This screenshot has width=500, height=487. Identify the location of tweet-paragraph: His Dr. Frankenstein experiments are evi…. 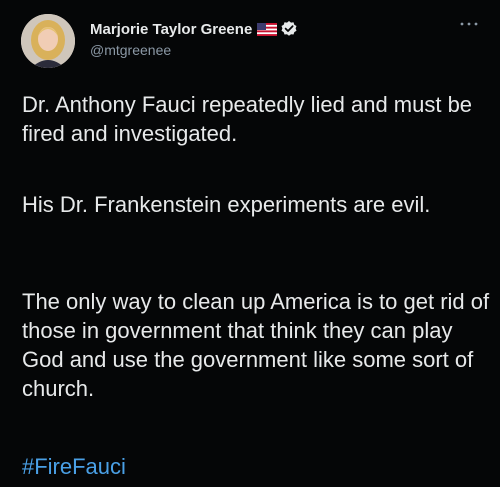
(226, 204).